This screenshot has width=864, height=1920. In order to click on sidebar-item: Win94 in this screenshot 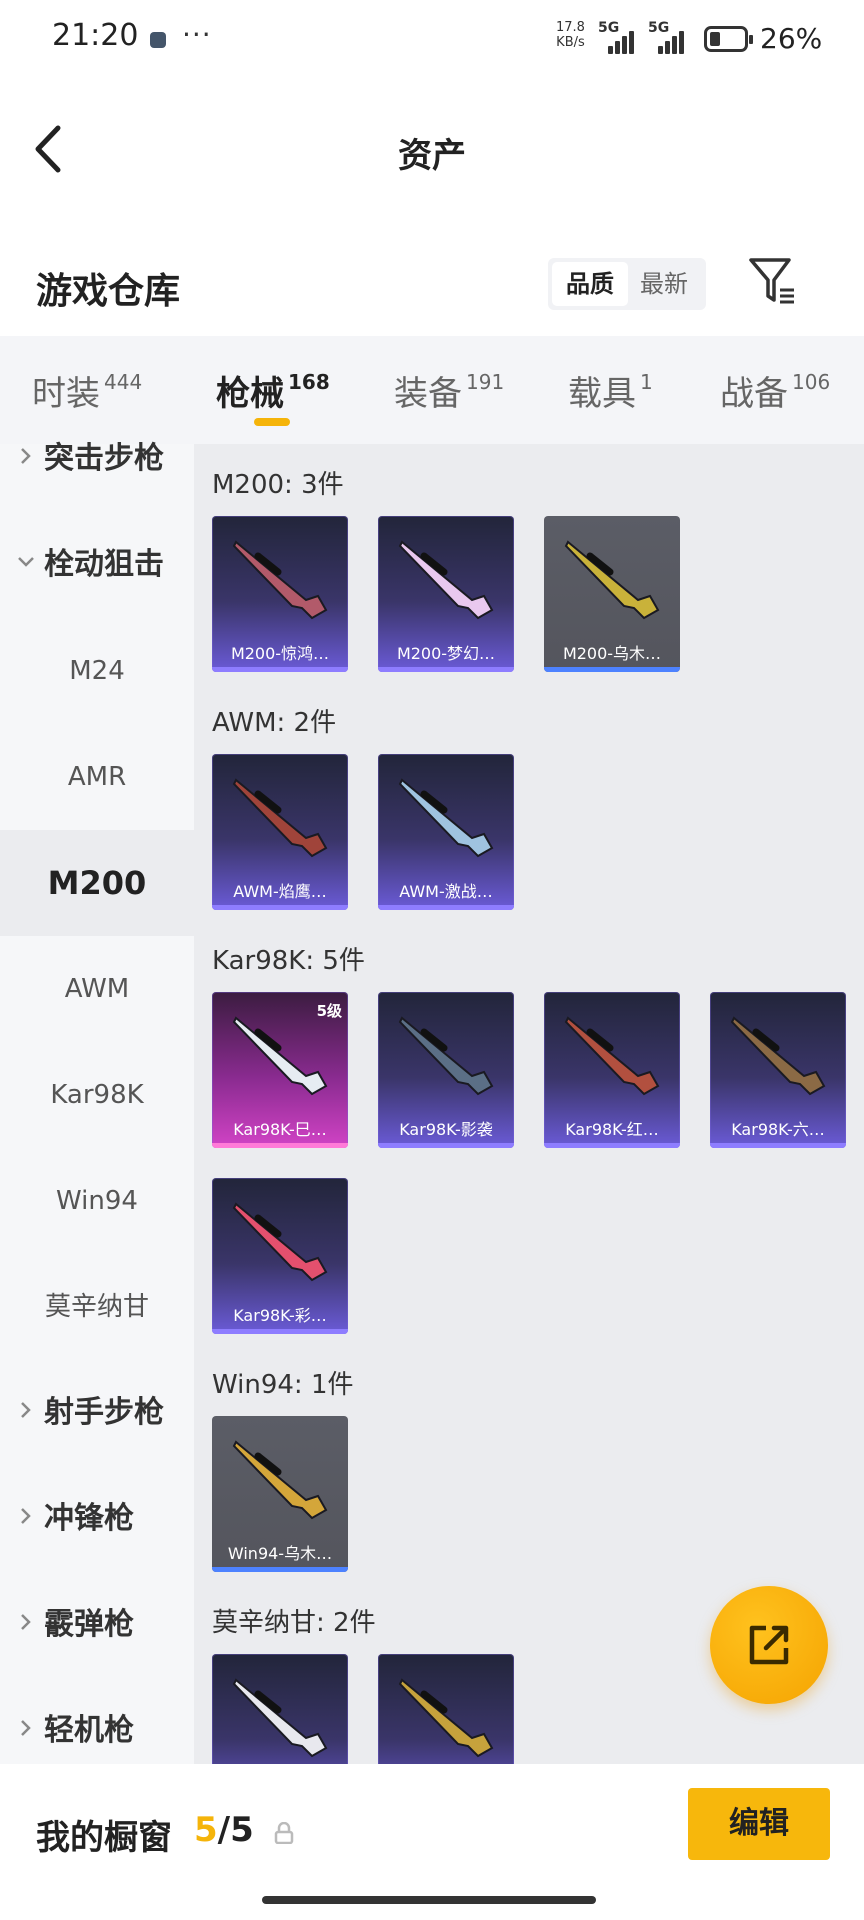, I will do `click(97, 1201)`.